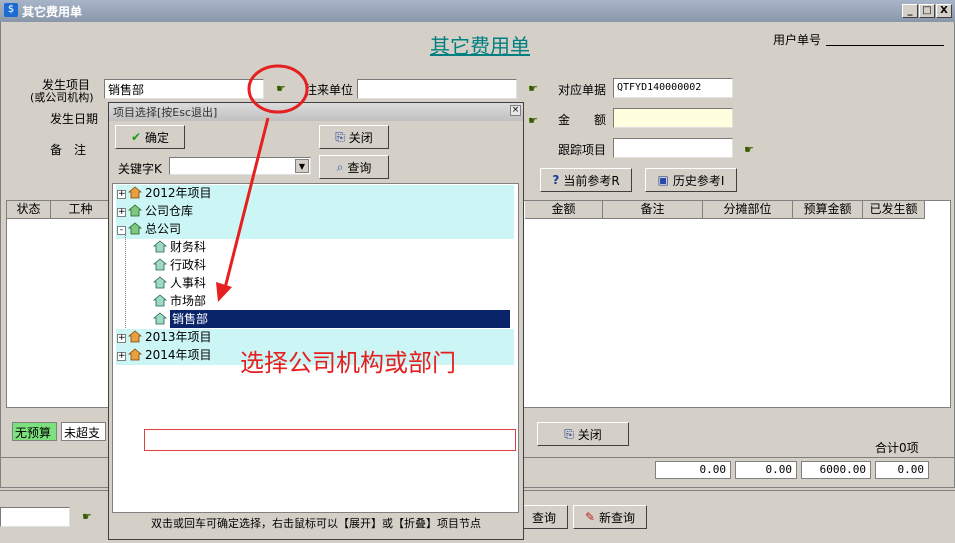  What do you see at coordinates (224, 292) in the screenshot?
I see `annotation-arrow-head` at bounding box center [224, 292].